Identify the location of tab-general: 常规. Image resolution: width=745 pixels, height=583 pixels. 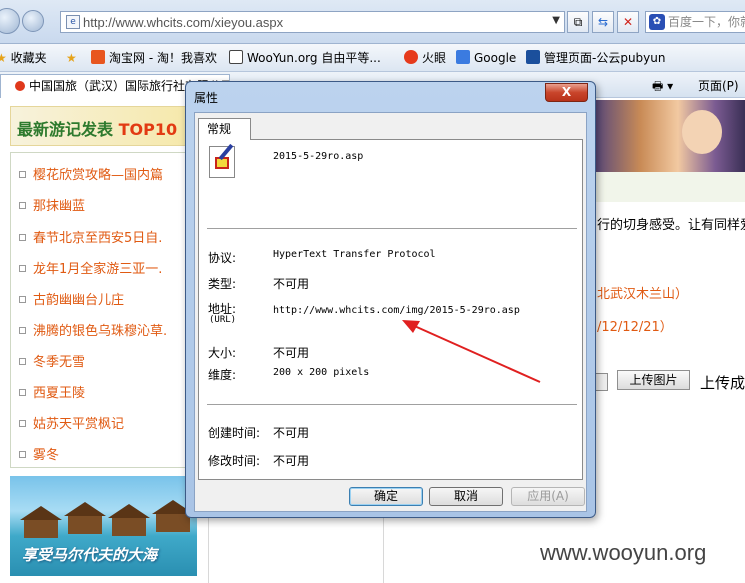
(224, 129).